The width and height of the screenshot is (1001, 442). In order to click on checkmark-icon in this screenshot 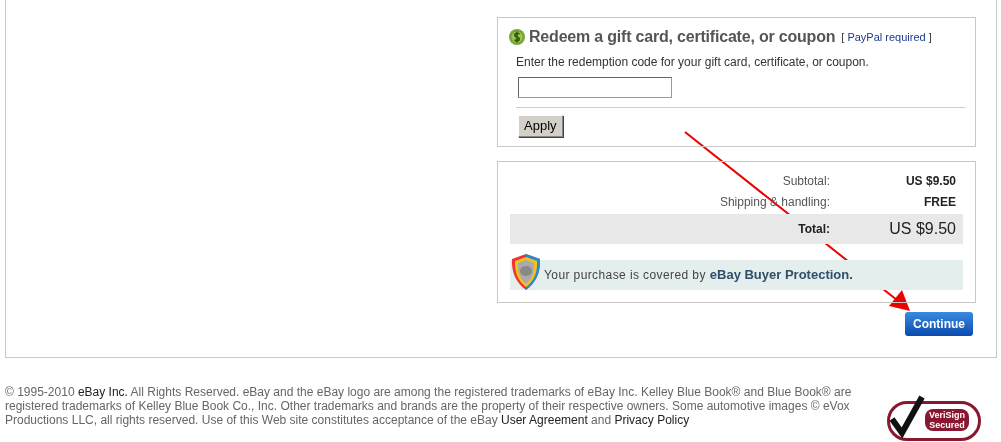, I will do `click(907, 416)`.